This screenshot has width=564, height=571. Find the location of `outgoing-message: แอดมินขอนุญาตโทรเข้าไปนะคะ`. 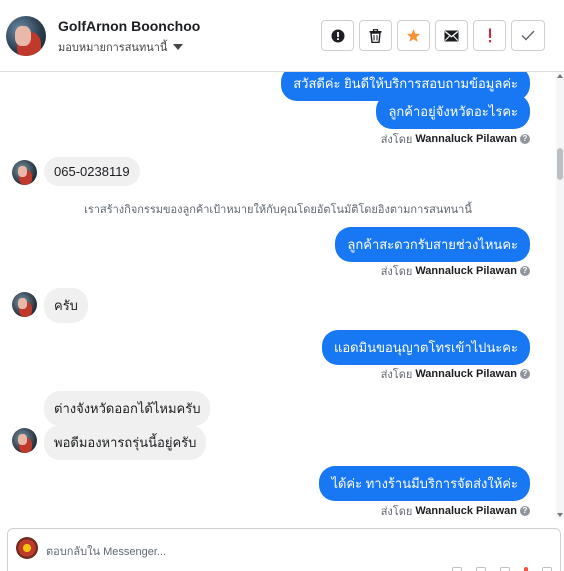

outgoing-message: แอดมินขอนุญาตโทรเข้าไปนะคะ is located at coordinates (426, 347).